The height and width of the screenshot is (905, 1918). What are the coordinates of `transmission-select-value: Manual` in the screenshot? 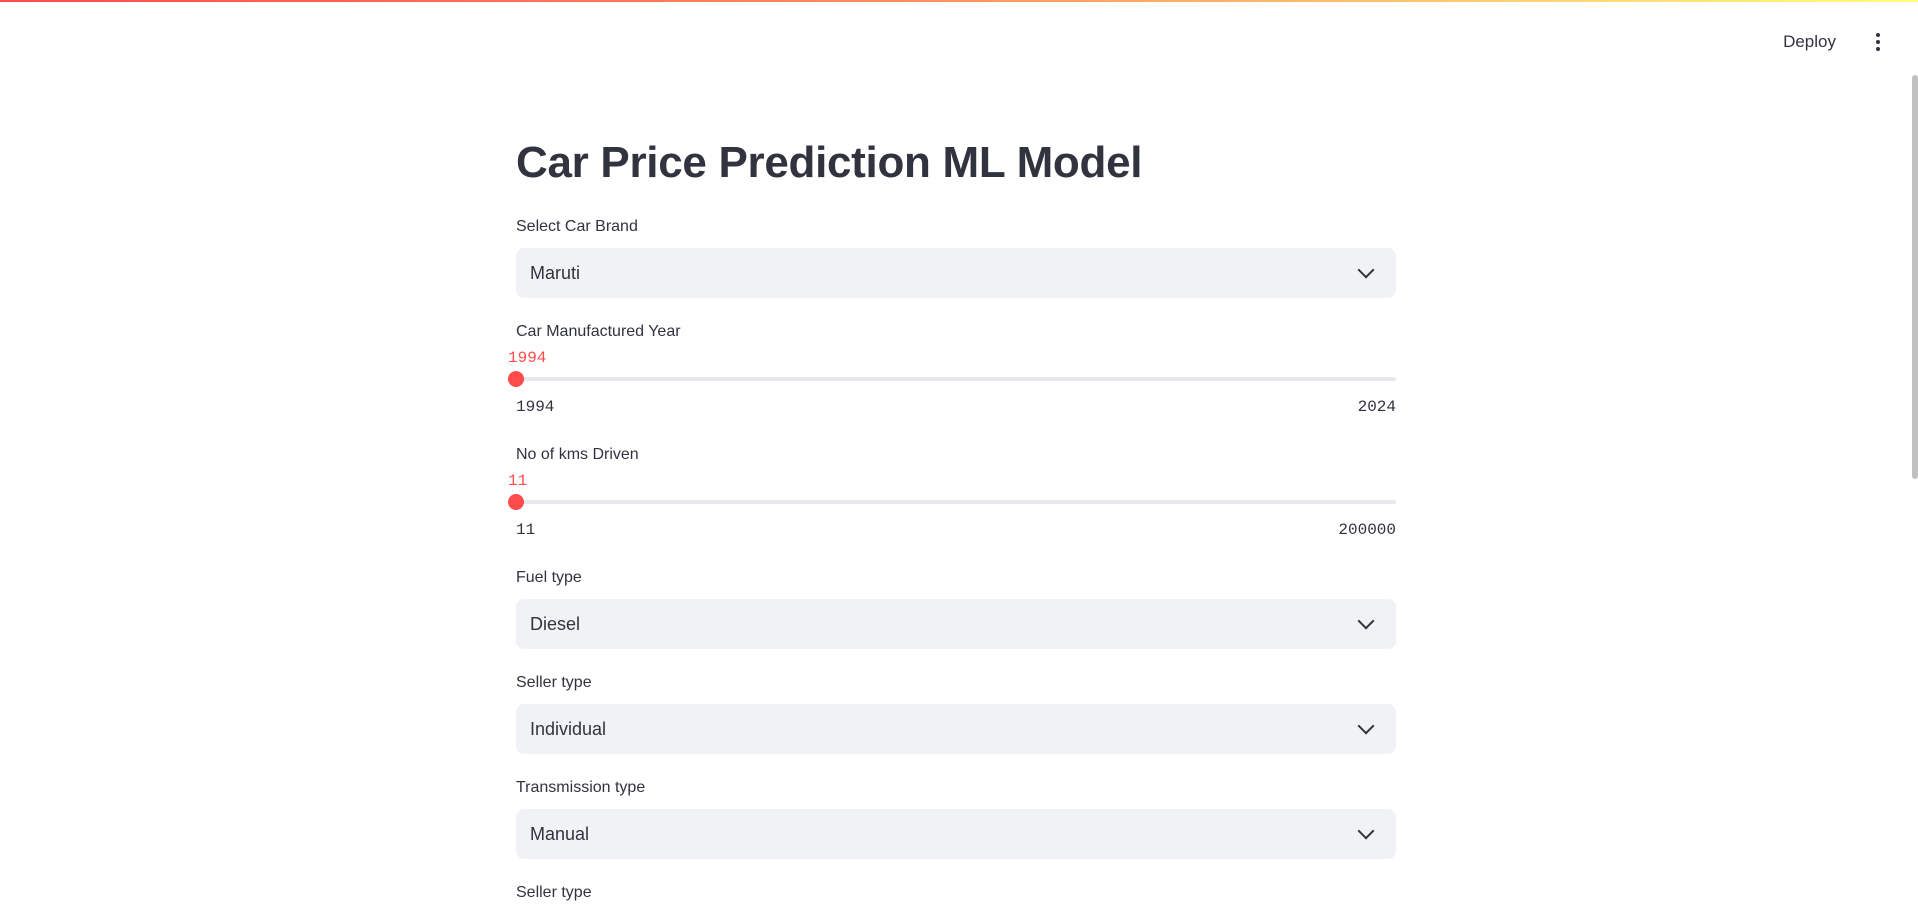 It's located at (560, 833).